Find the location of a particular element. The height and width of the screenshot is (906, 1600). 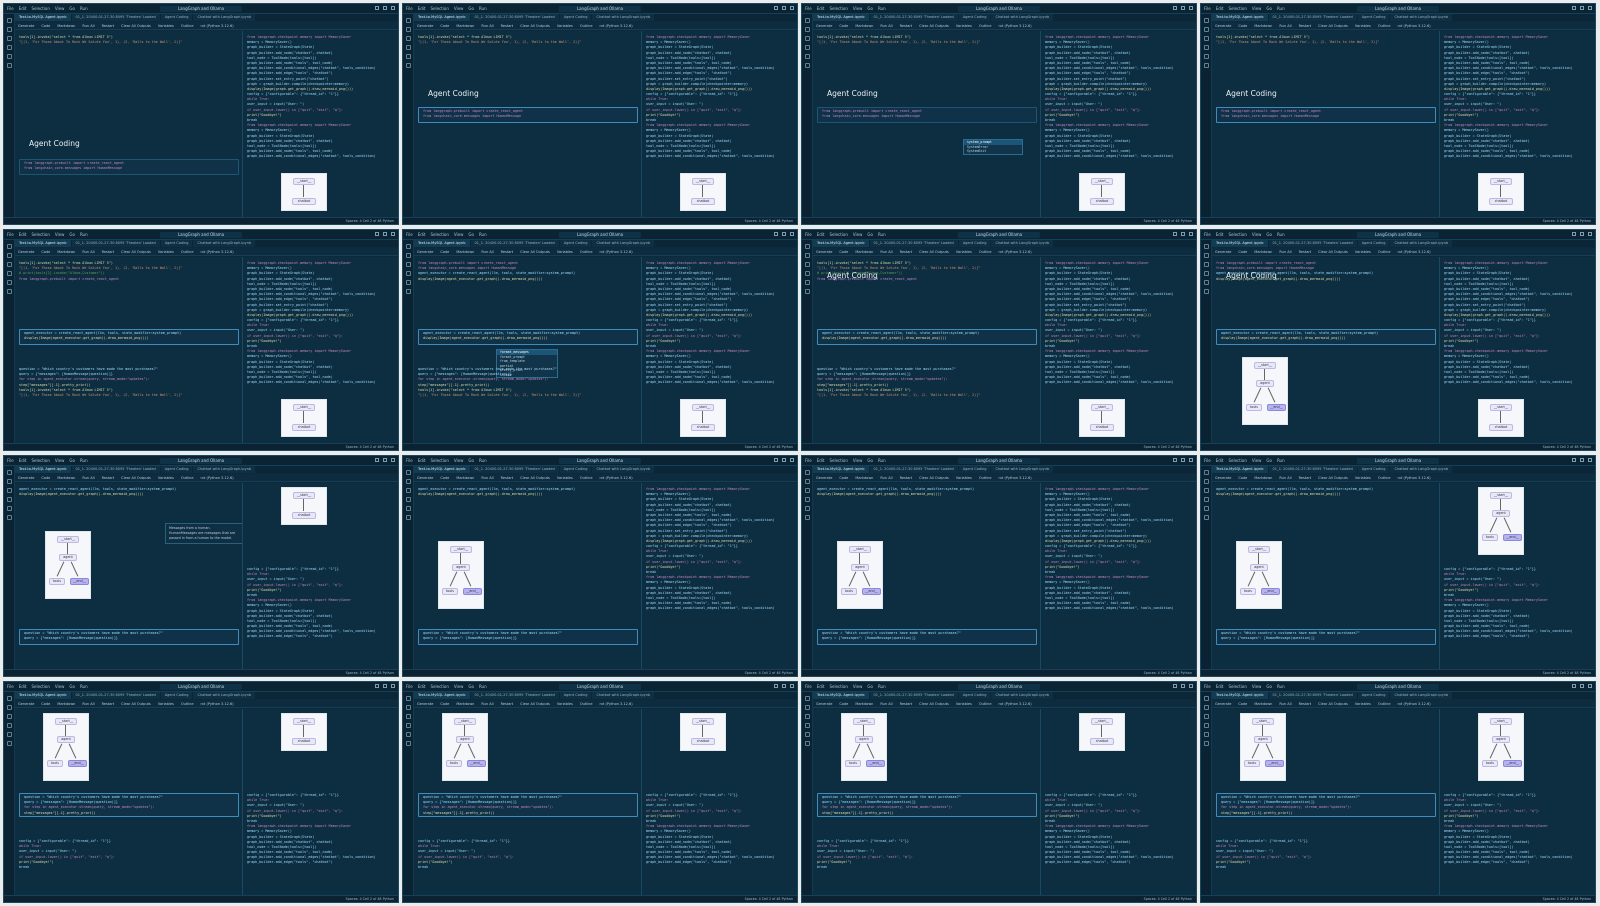

accounts-icon is located at coordinates (408, 65).